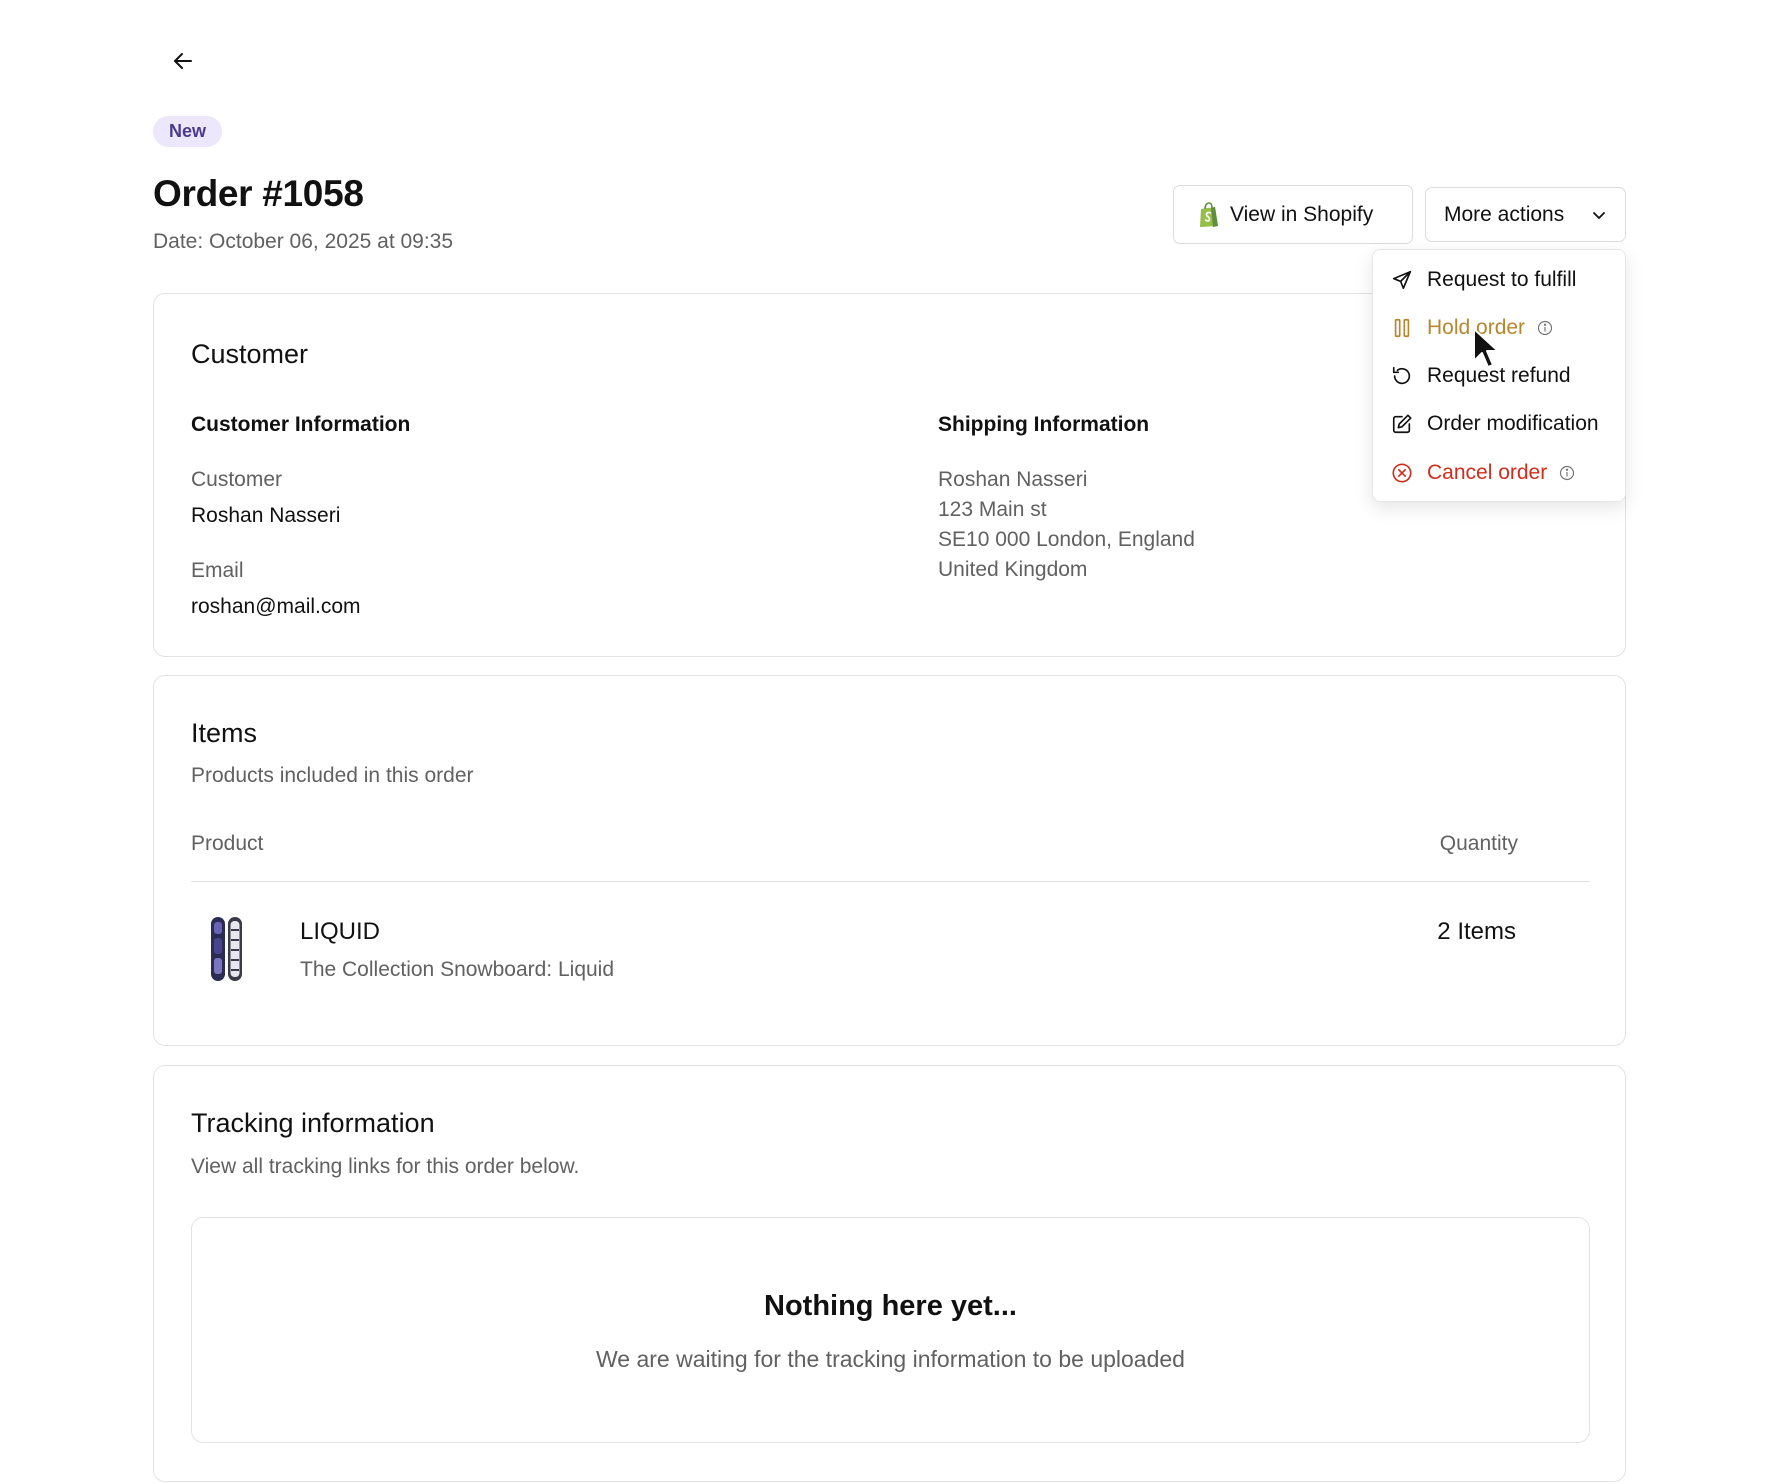  Describe the element at coordinates (1513, 423) in the screenshot. I see `menu-item-label: Order modification` at that location.